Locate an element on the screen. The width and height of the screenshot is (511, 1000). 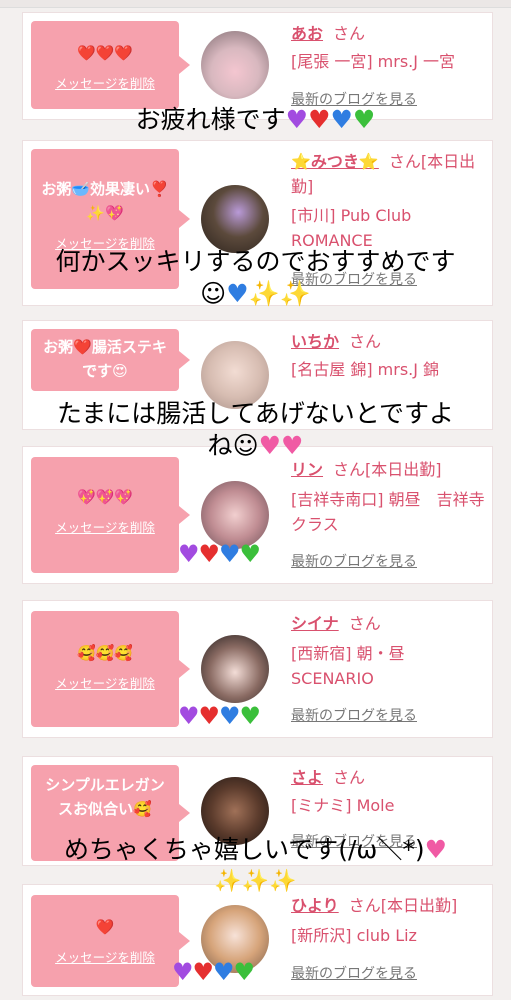
caption-text: お疲れ様です is located at coordinates (210, 119).